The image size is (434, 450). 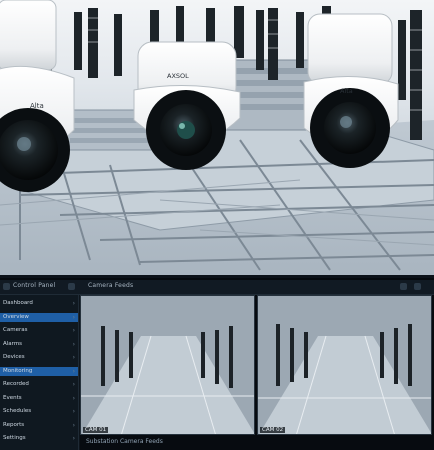 I want to click on camera-feed-1: CAM 01, so click(x=167, y=365).